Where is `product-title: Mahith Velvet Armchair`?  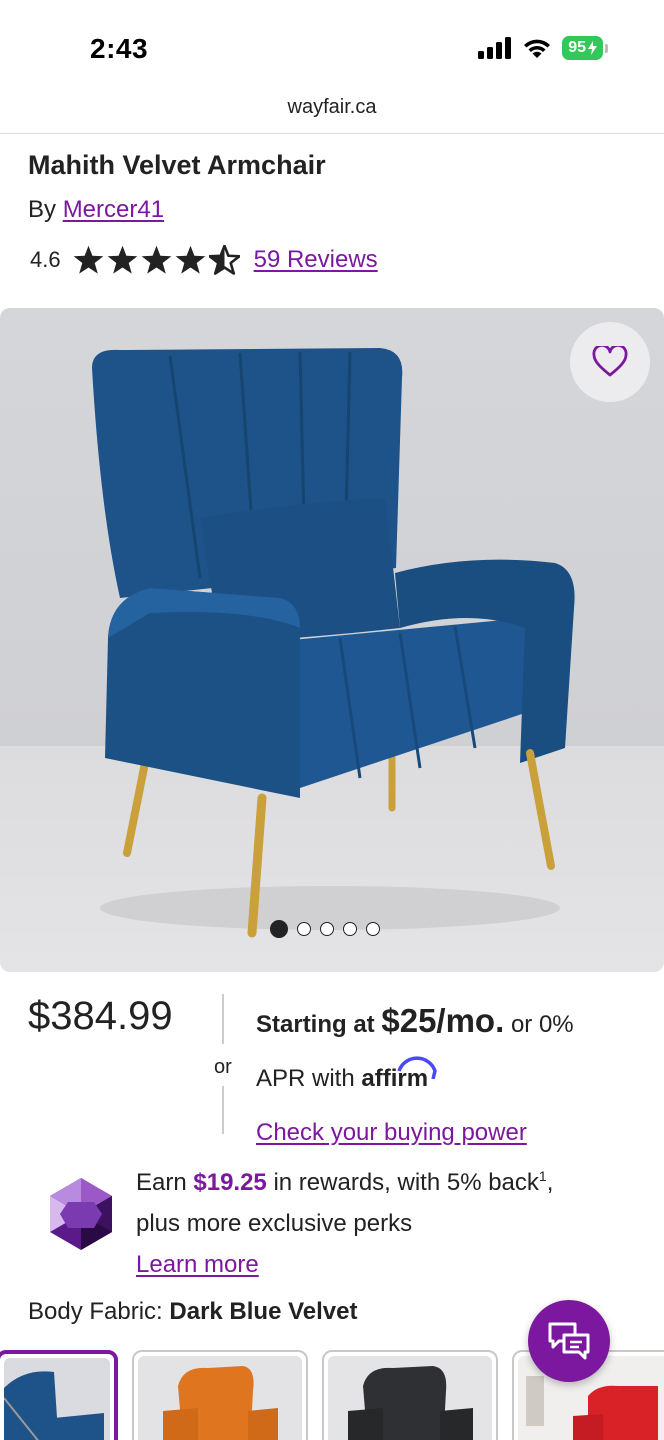 product-title: Mahith Velvet Armchair is located at coordinates (177, 165).